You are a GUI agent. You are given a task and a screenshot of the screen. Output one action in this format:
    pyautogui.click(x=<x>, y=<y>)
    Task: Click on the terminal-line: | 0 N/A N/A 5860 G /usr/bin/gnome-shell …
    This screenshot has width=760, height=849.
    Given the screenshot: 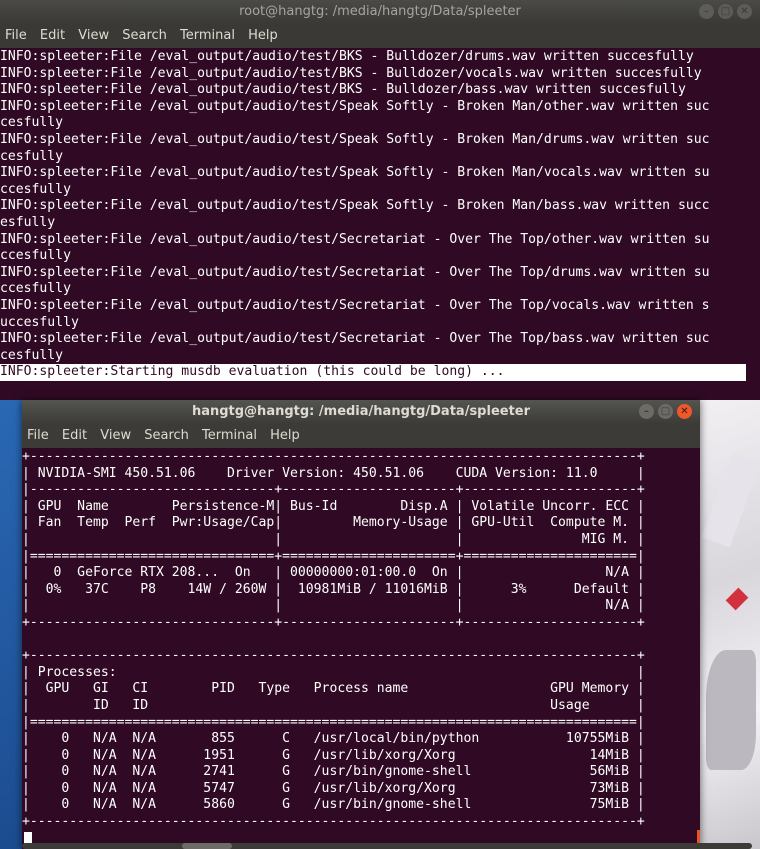 What is the action you would take?
    pyautogui.click(x=333, y=805)
    